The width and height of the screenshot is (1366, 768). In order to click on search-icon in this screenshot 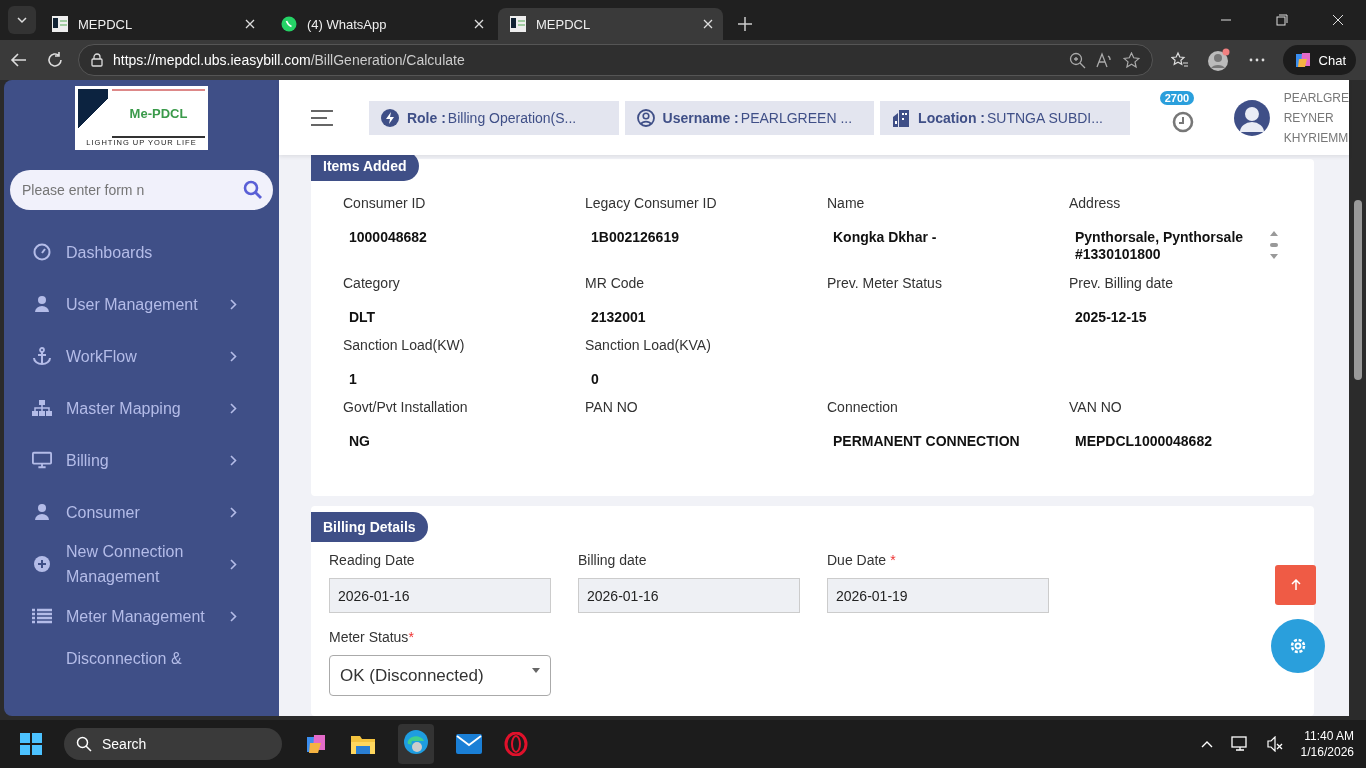, I will do `click(253, 190)`.